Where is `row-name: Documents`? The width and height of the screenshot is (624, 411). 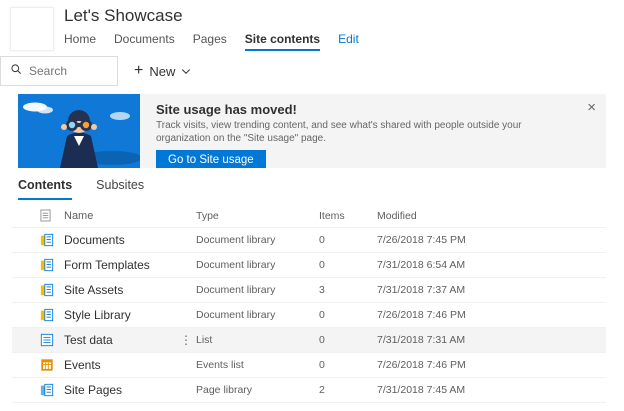
row-name: Documents is located at coordinates (94, 240).